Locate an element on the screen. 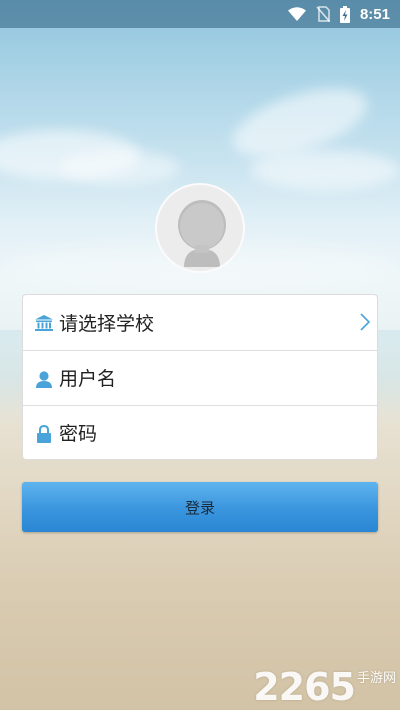 The height and width of the screenshot is (710, 400). password-input is located at coordinates (199, 433).